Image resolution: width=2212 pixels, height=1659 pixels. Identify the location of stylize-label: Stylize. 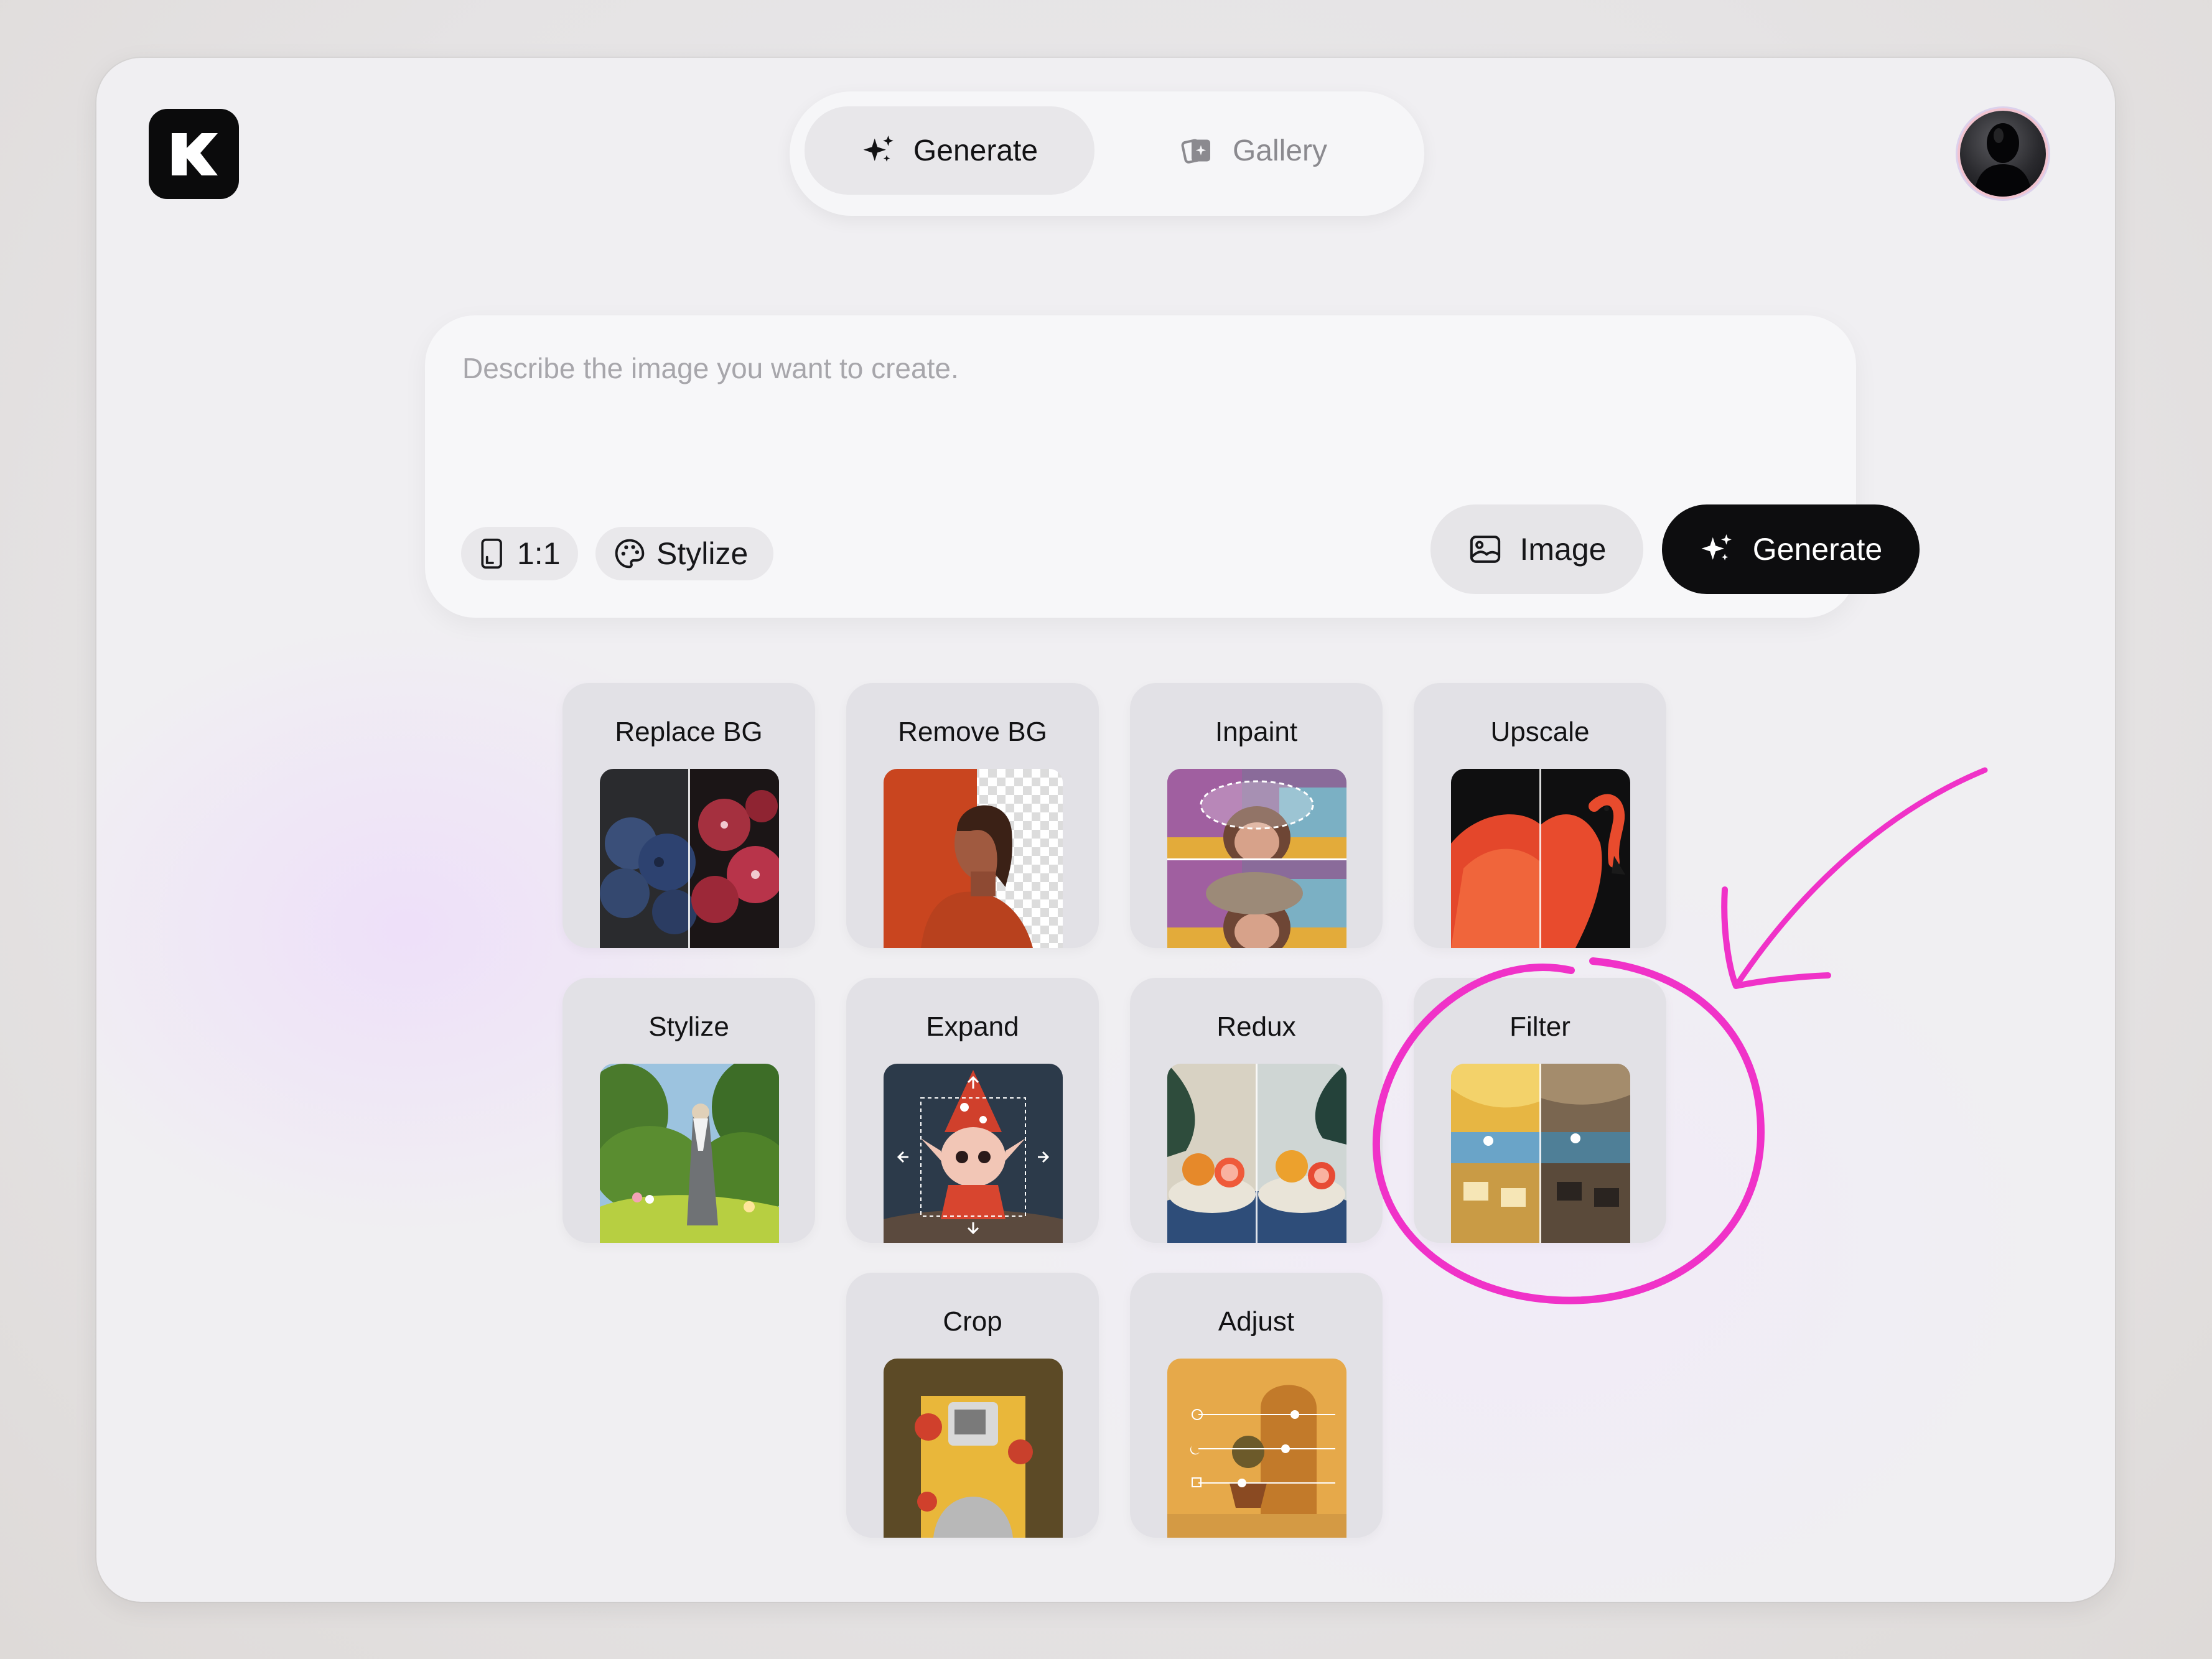
(702, 553).